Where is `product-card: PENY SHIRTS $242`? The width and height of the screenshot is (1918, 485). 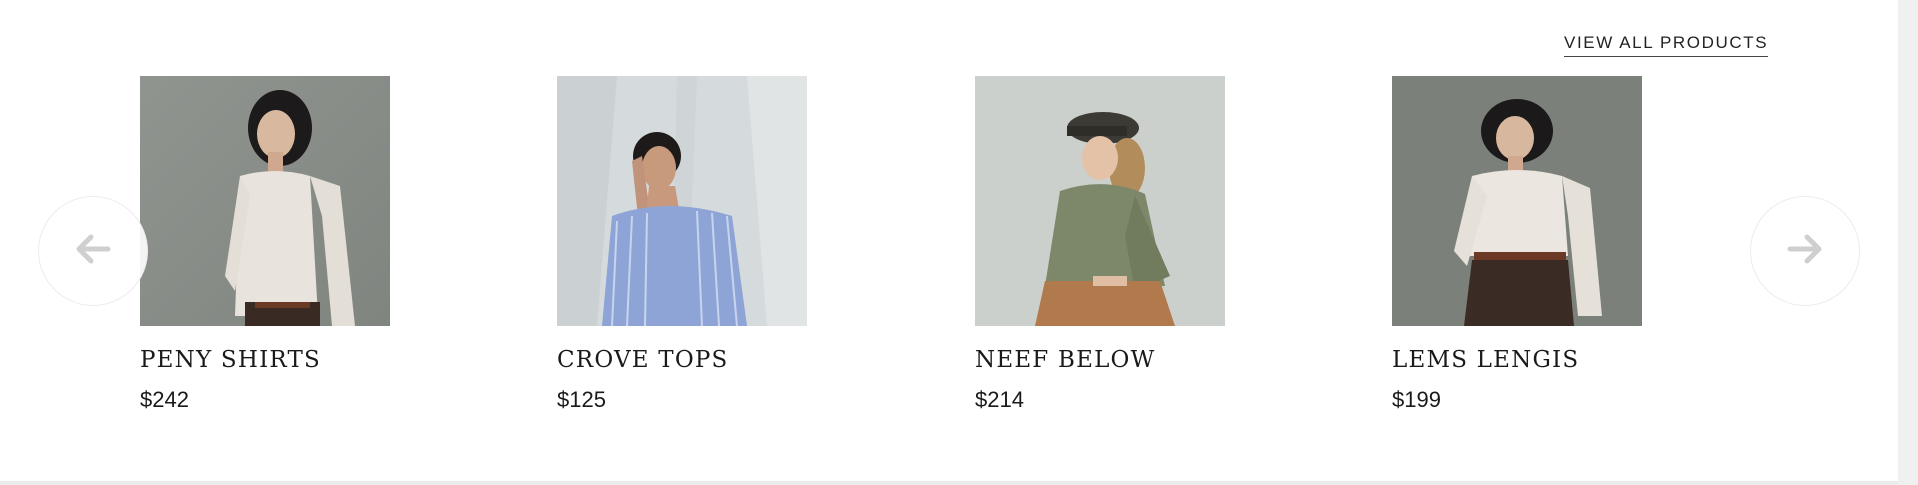
product-card: PENY SHIRTS $242 is located at coordinates (265, 244).